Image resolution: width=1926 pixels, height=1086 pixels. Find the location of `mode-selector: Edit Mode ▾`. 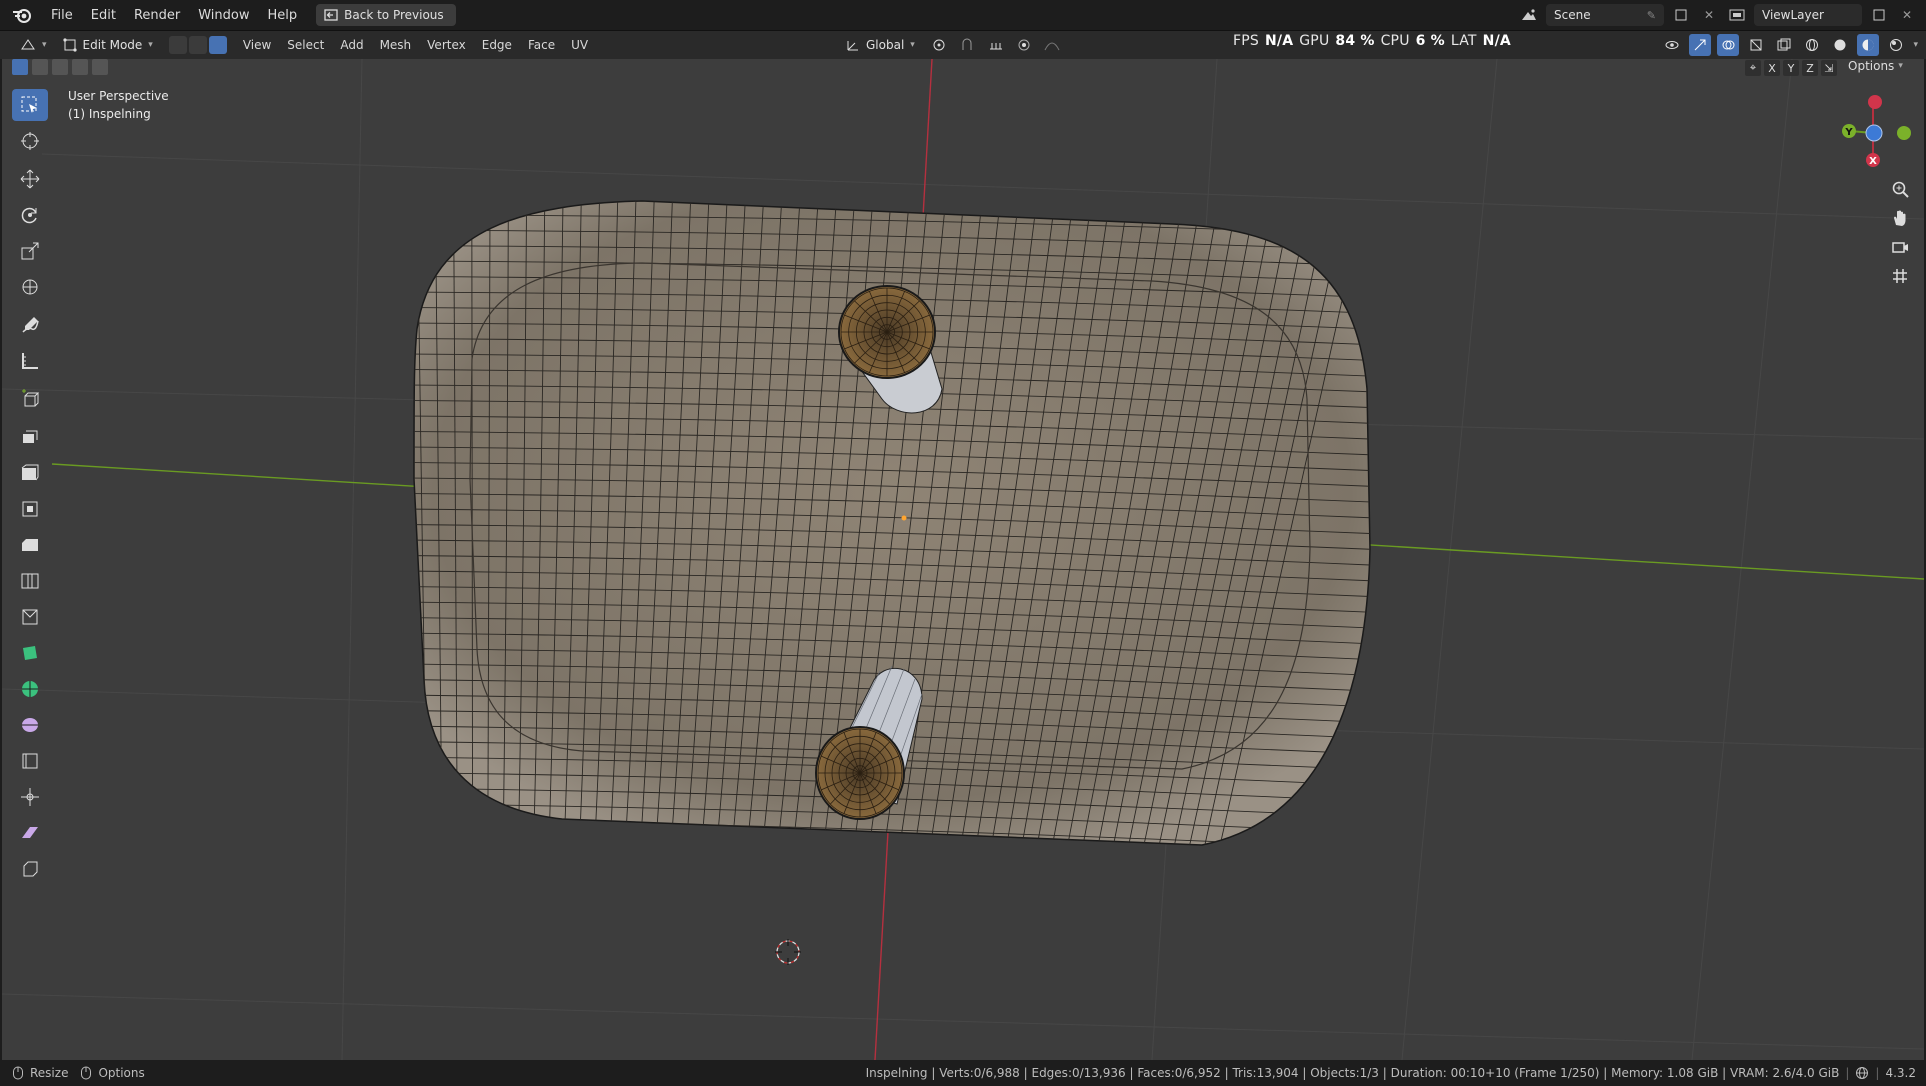

mode-selector: Edit Mode ▾ is located at coordinates (108, 45).